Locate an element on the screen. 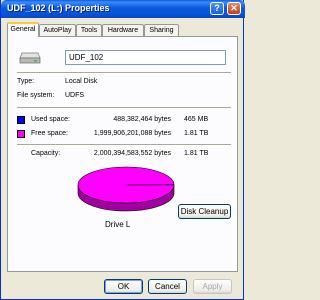  volume-label-input: UDF_102 is located at coordinates (145, 57).